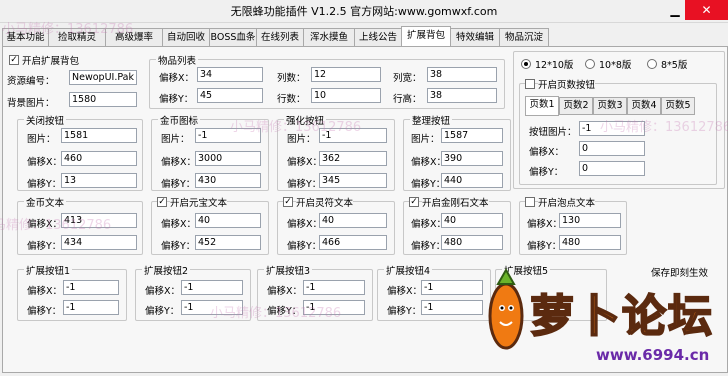 The height and width of the screenshot is (376, 728). What do you see at coordinates (178, 184) in the screenshot?
I see `gold-icon-y-label: 偏移Y：` at bounding box center [178, 184].